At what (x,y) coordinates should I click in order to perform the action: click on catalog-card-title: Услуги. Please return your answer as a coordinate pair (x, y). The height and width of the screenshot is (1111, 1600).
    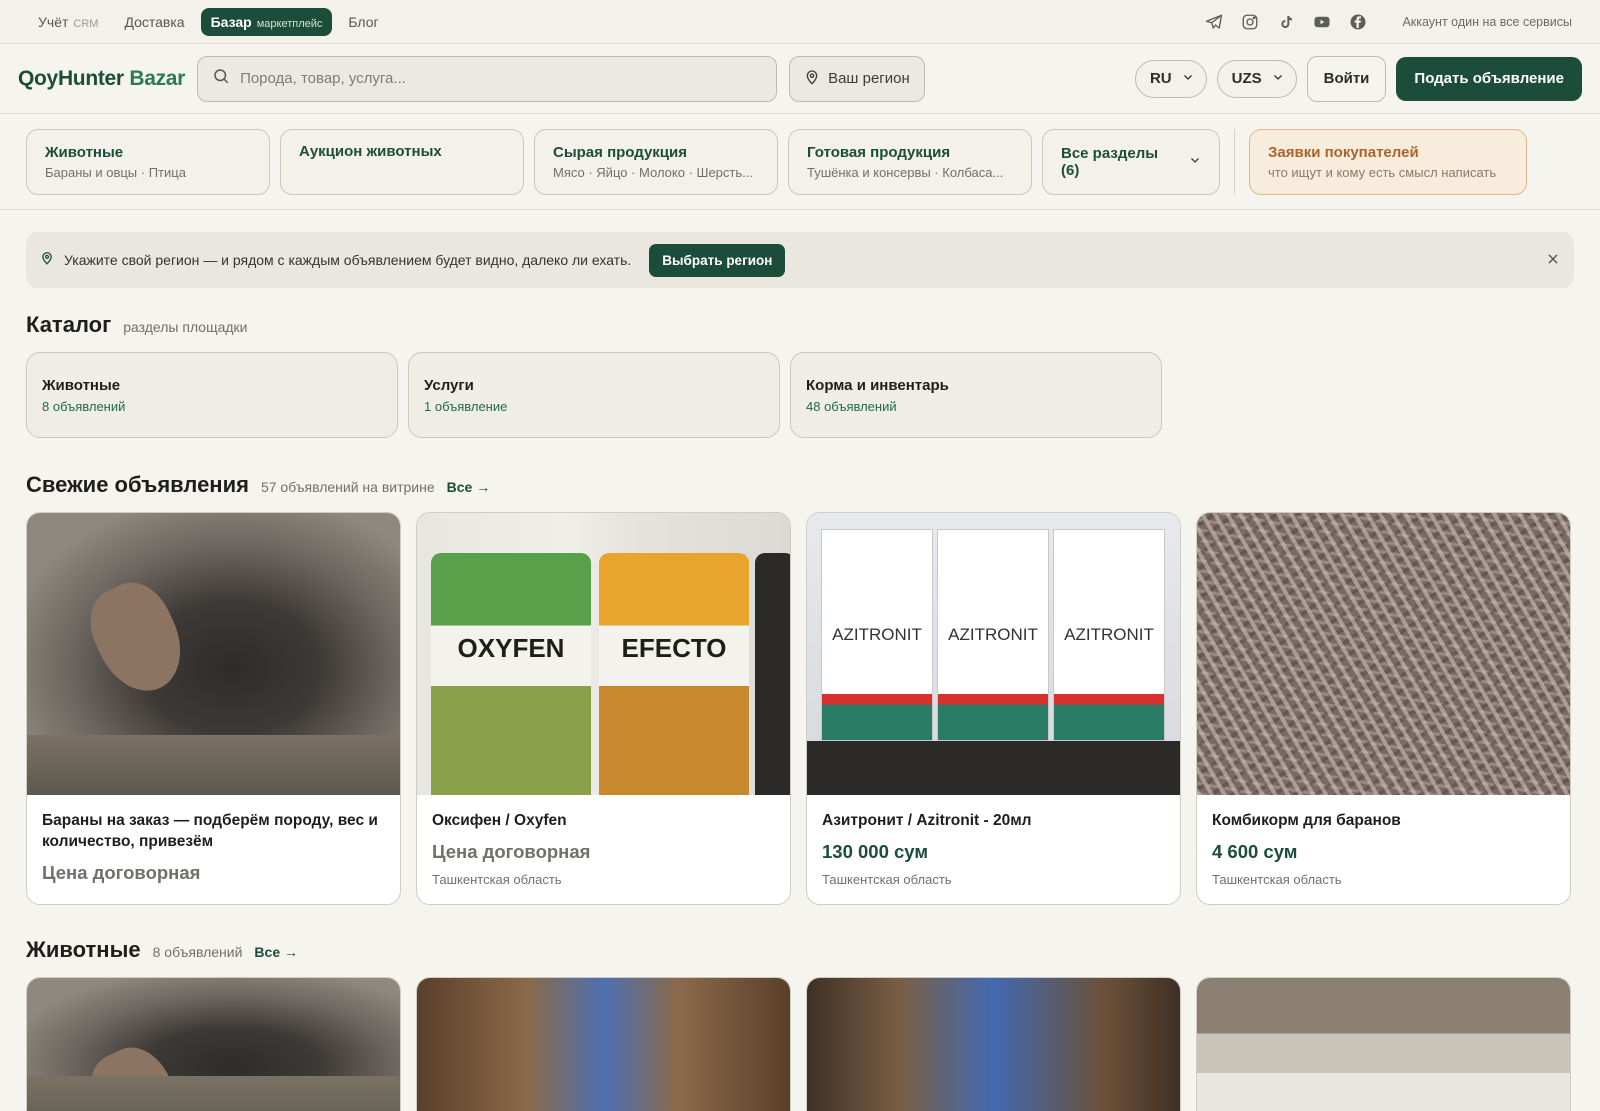
    Looking at the image, I should click on (449, 385).